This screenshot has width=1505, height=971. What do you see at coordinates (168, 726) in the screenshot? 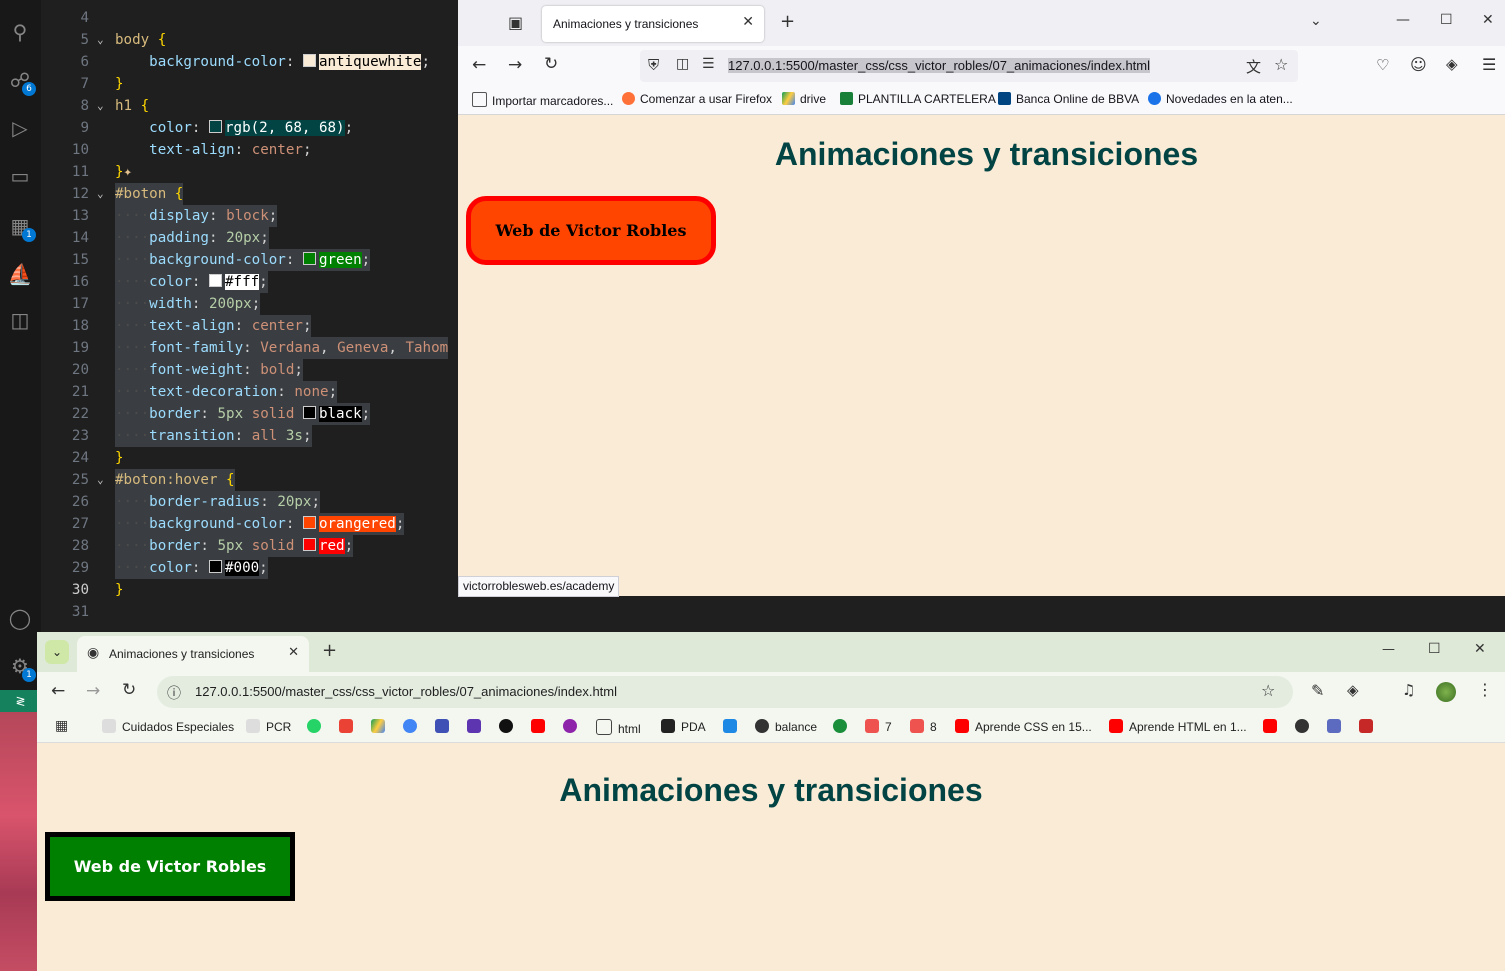
I see `bookmark-item: Cuidados Especiales` at bounding box center [168, 726].